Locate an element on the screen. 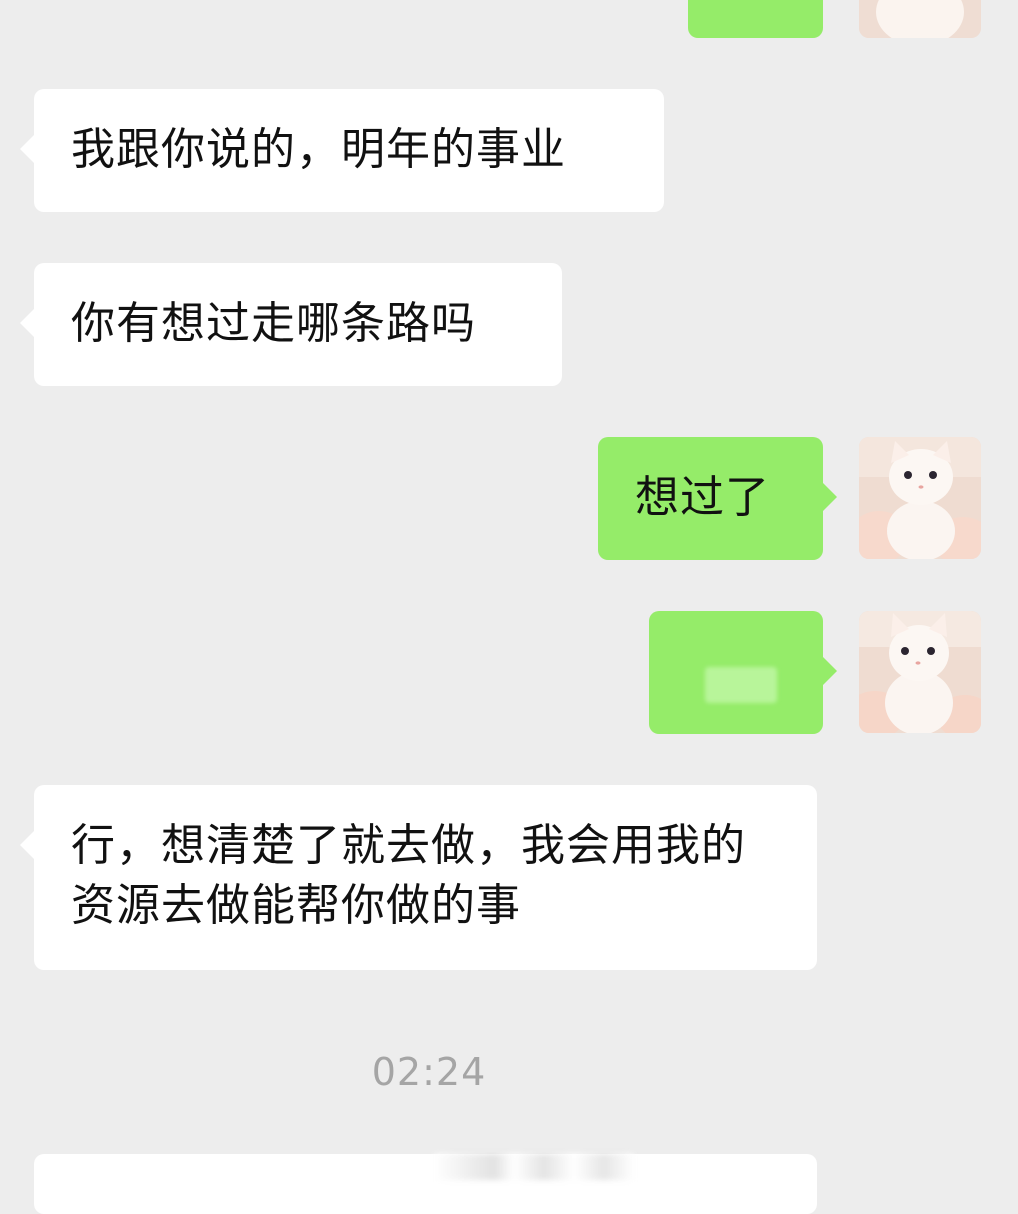  message-bubble-incoming: 你有想过走哪条路吗 is located at coordinates (291, 324).